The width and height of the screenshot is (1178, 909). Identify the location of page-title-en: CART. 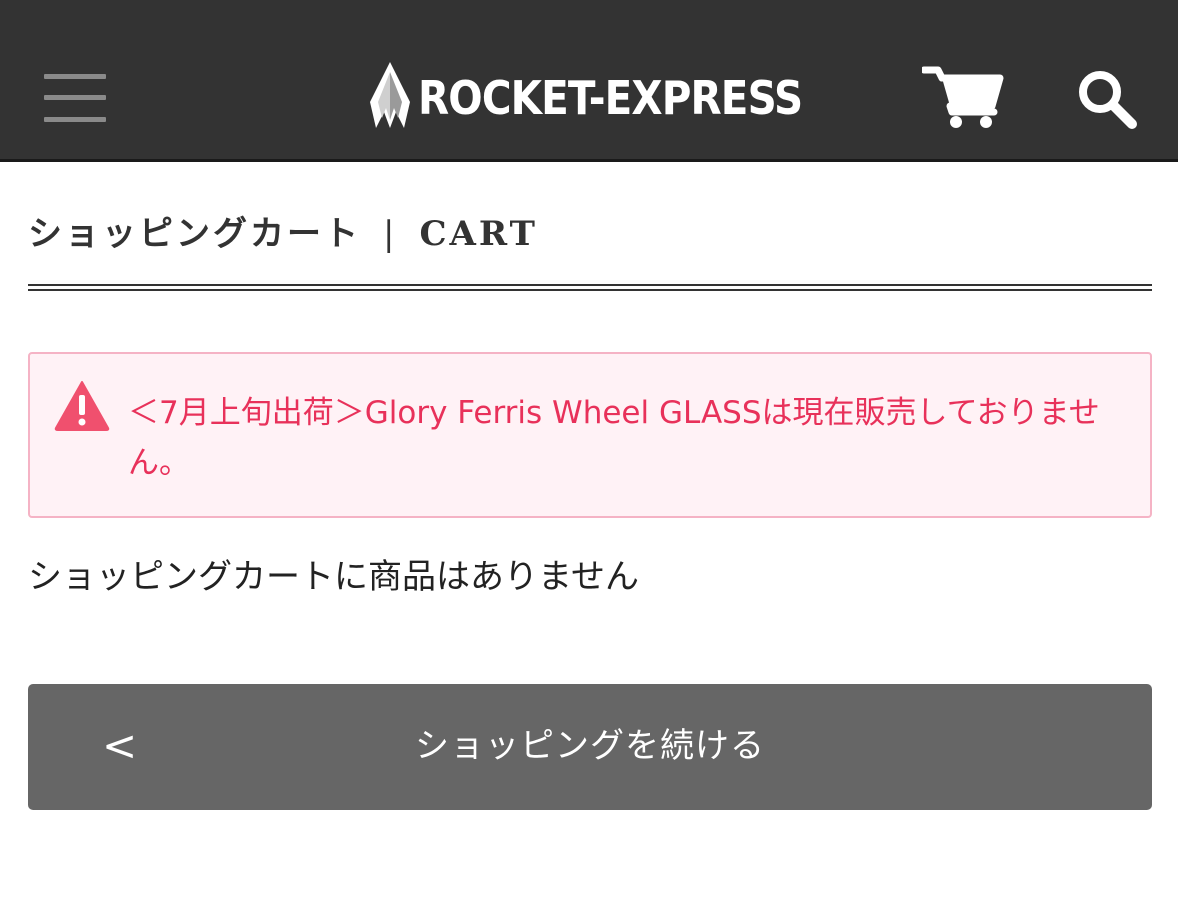
(478, 234).